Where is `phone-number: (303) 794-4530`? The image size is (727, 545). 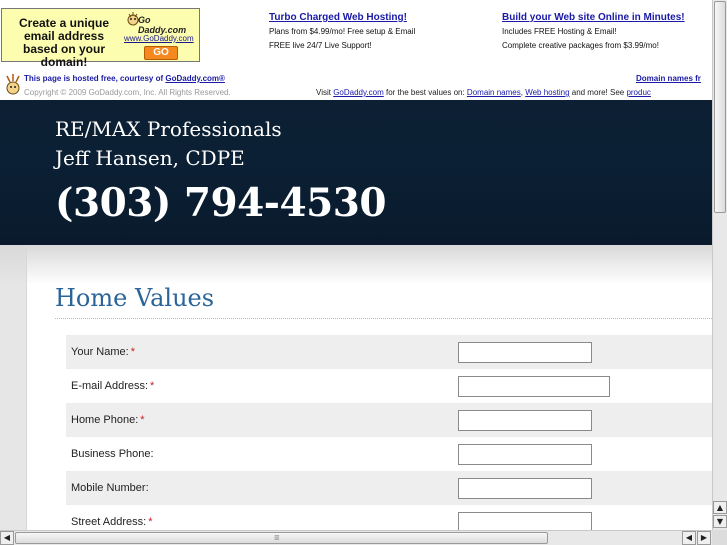
phone-number: (303) 794-4530 is located at coordinates (221, 203).